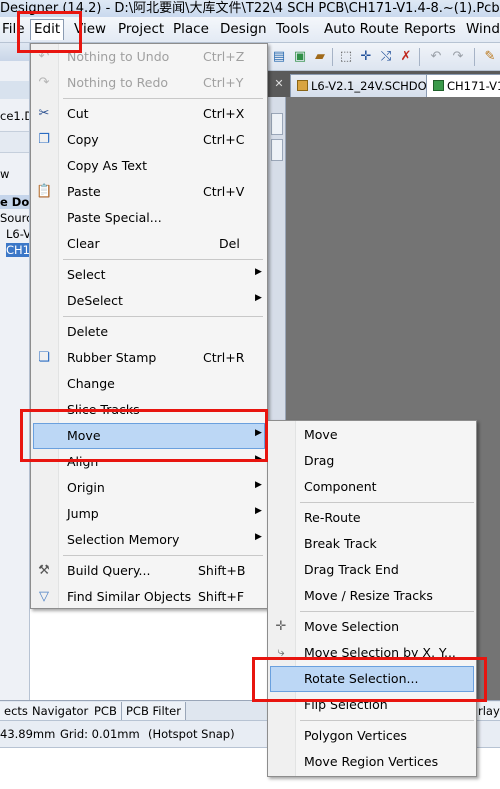 Image resolution: width=500 pixels, height=789 pixels. What do you see at coordinates (191, 734) in the screenshot?
I see `snap-mode: (Hotspot Snap)` at bounding box center [191, 734].